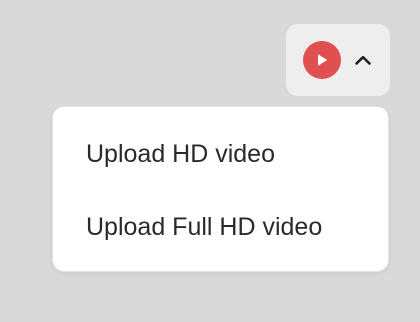 This screenshot has height=322, width=420. I want to click on chevron-up-icon, so click(363, 60).